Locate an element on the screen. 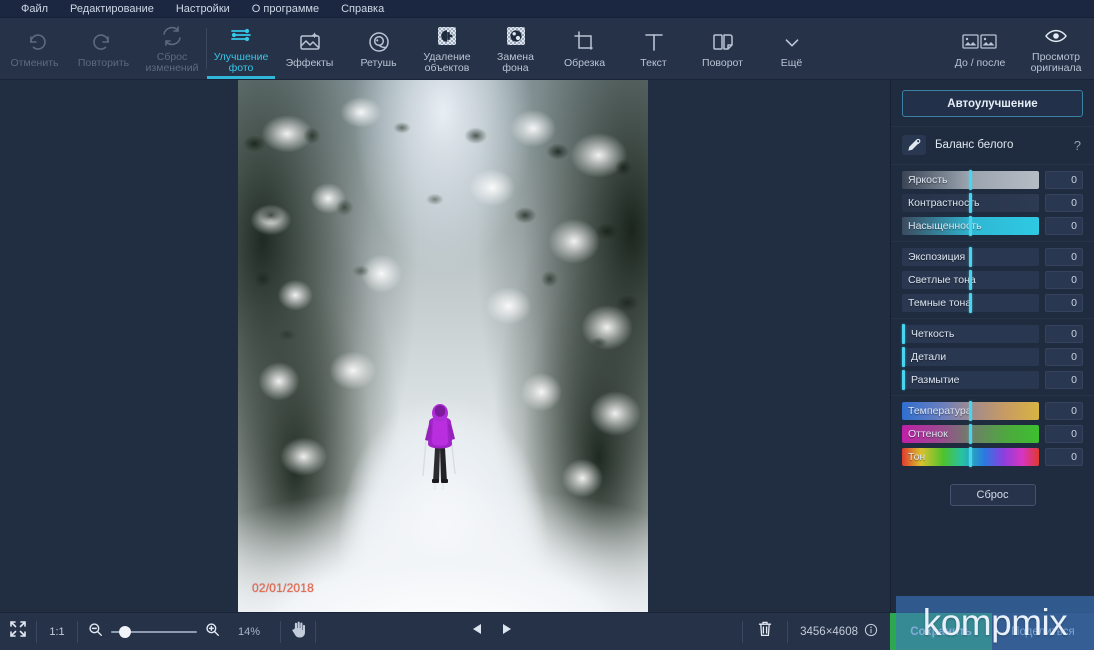  image-navigation is located at coordinates (492, 631).